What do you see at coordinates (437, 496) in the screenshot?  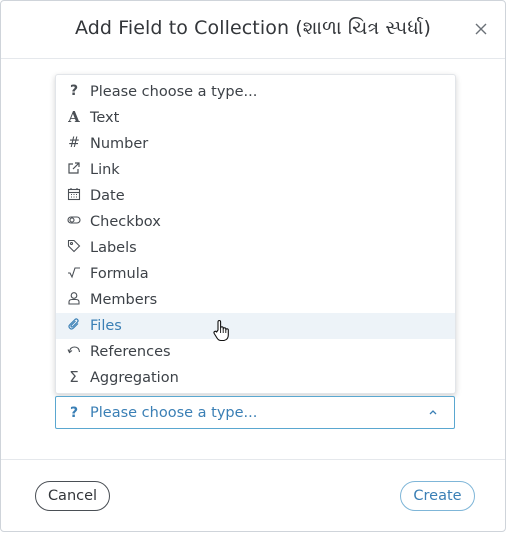 I see `create-button: Create` at bounding box center [437, 496].